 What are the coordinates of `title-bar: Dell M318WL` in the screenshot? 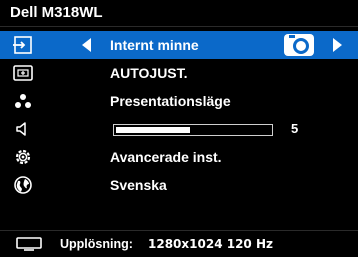 It's located at (179, 13).